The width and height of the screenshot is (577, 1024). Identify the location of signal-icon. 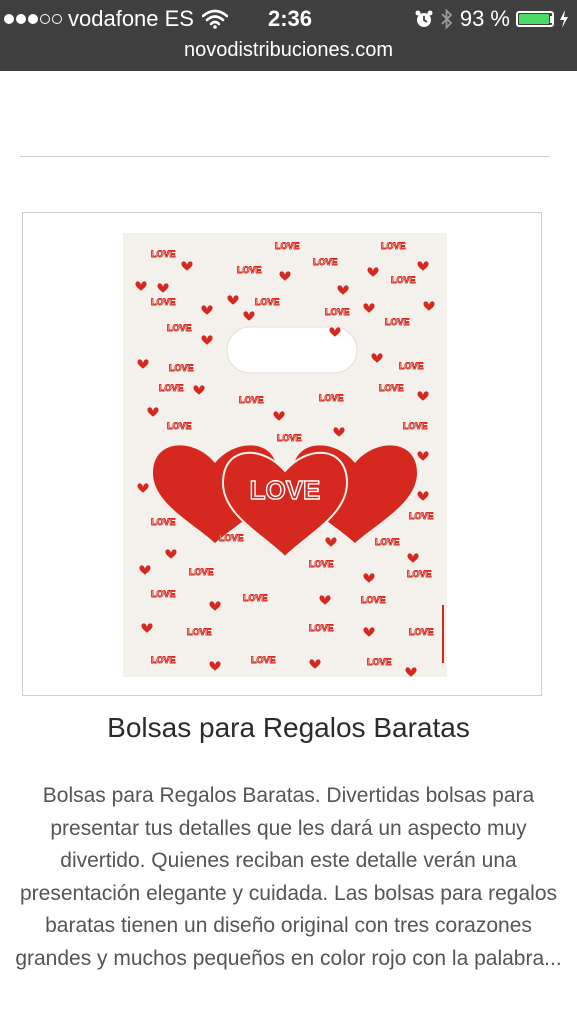
(33, 19).